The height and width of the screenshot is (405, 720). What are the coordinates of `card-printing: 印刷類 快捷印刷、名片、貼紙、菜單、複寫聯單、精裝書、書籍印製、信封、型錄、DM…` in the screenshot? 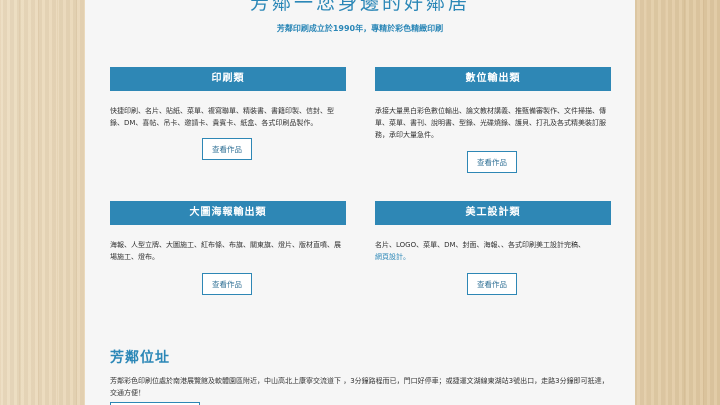 It's located at (228, 117).